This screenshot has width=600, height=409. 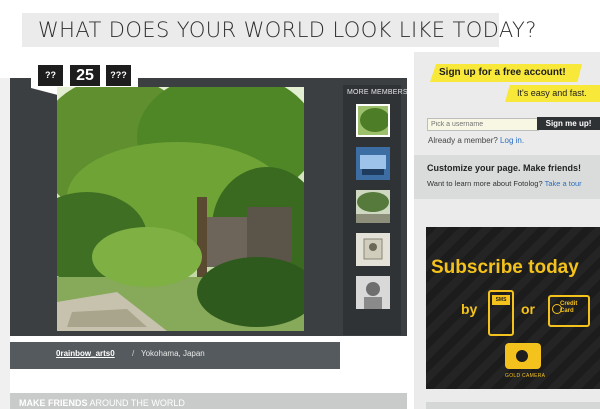 I want to click on camera-lens, so click(x=522, y=356).